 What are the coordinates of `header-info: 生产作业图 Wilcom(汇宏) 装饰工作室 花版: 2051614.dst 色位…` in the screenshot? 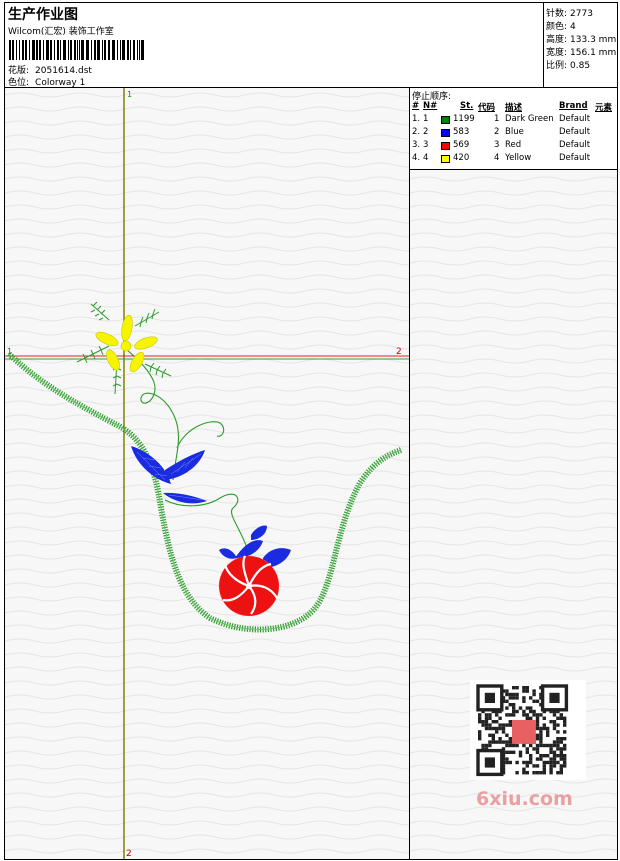 It's located at (274, 45).